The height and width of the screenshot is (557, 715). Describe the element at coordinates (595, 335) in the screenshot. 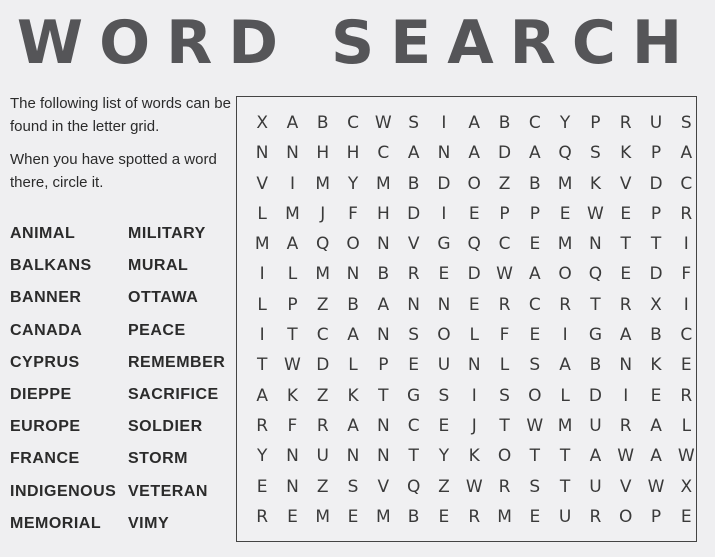

I see `grid-letter: G` at that location.